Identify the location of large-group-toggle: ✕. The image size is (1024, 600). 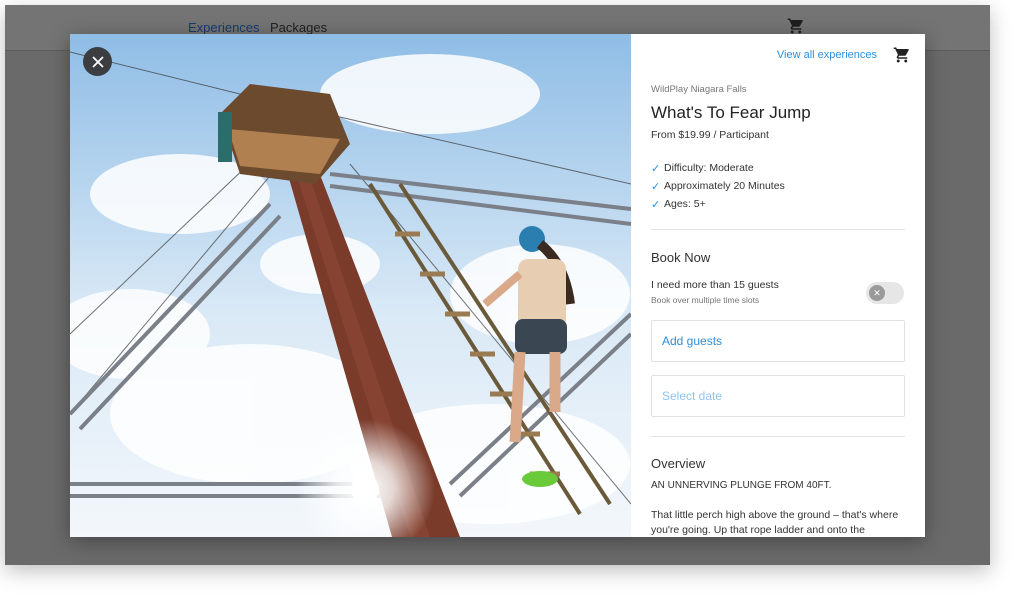
(885, 293).